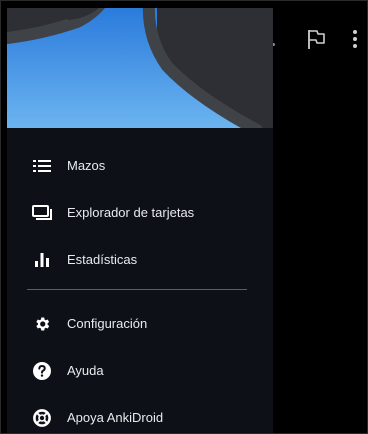 Image resolution: width=368 pixels, height=434 pixels. I want to click on drawer-item-decks: Mazos, so click(140, 165).